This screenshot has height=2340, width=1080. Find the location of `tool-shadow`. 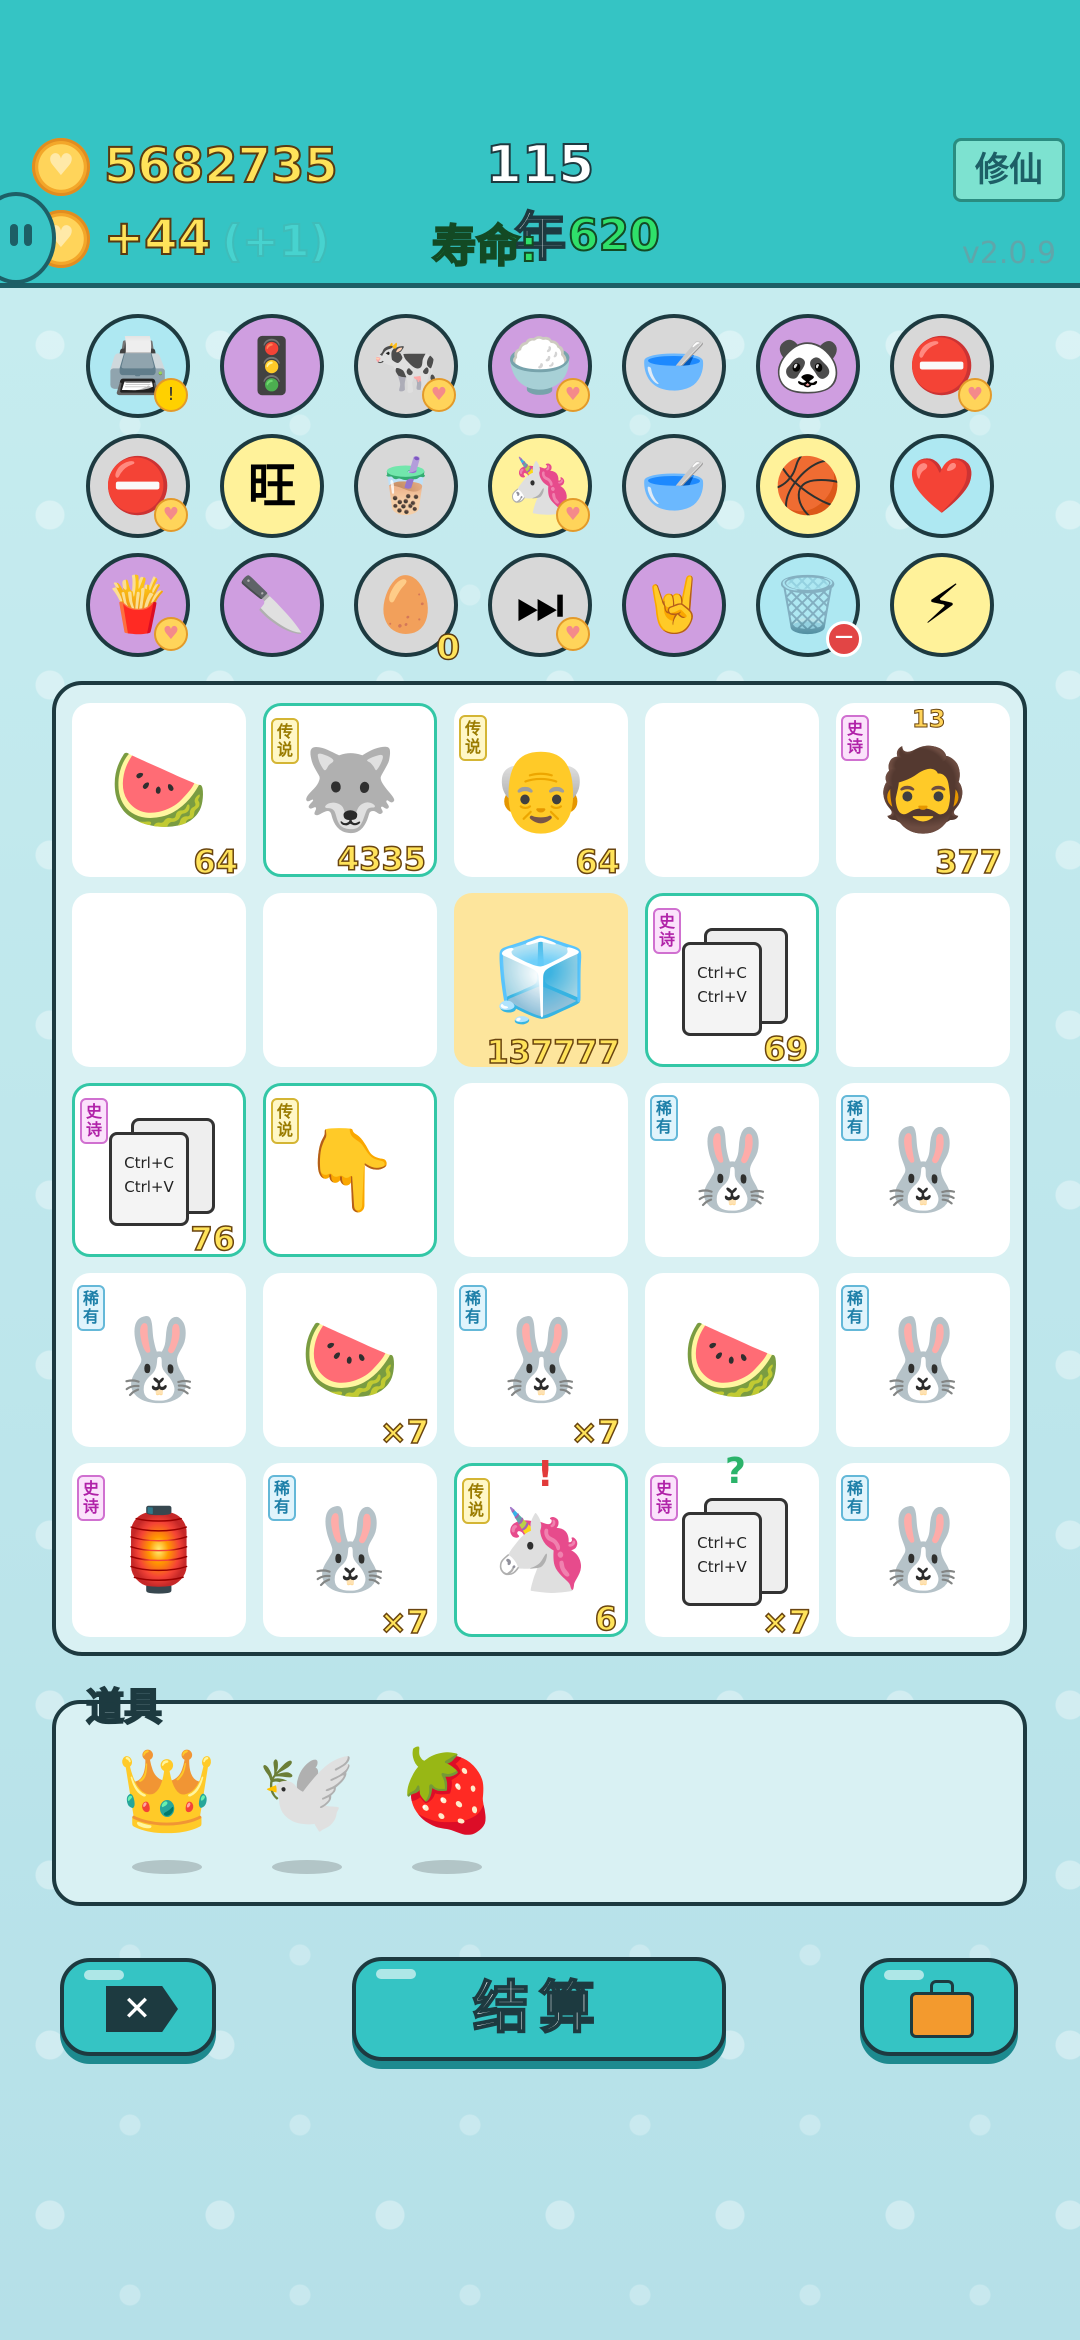

tool-shadow is located at coordinates (447, 1867).